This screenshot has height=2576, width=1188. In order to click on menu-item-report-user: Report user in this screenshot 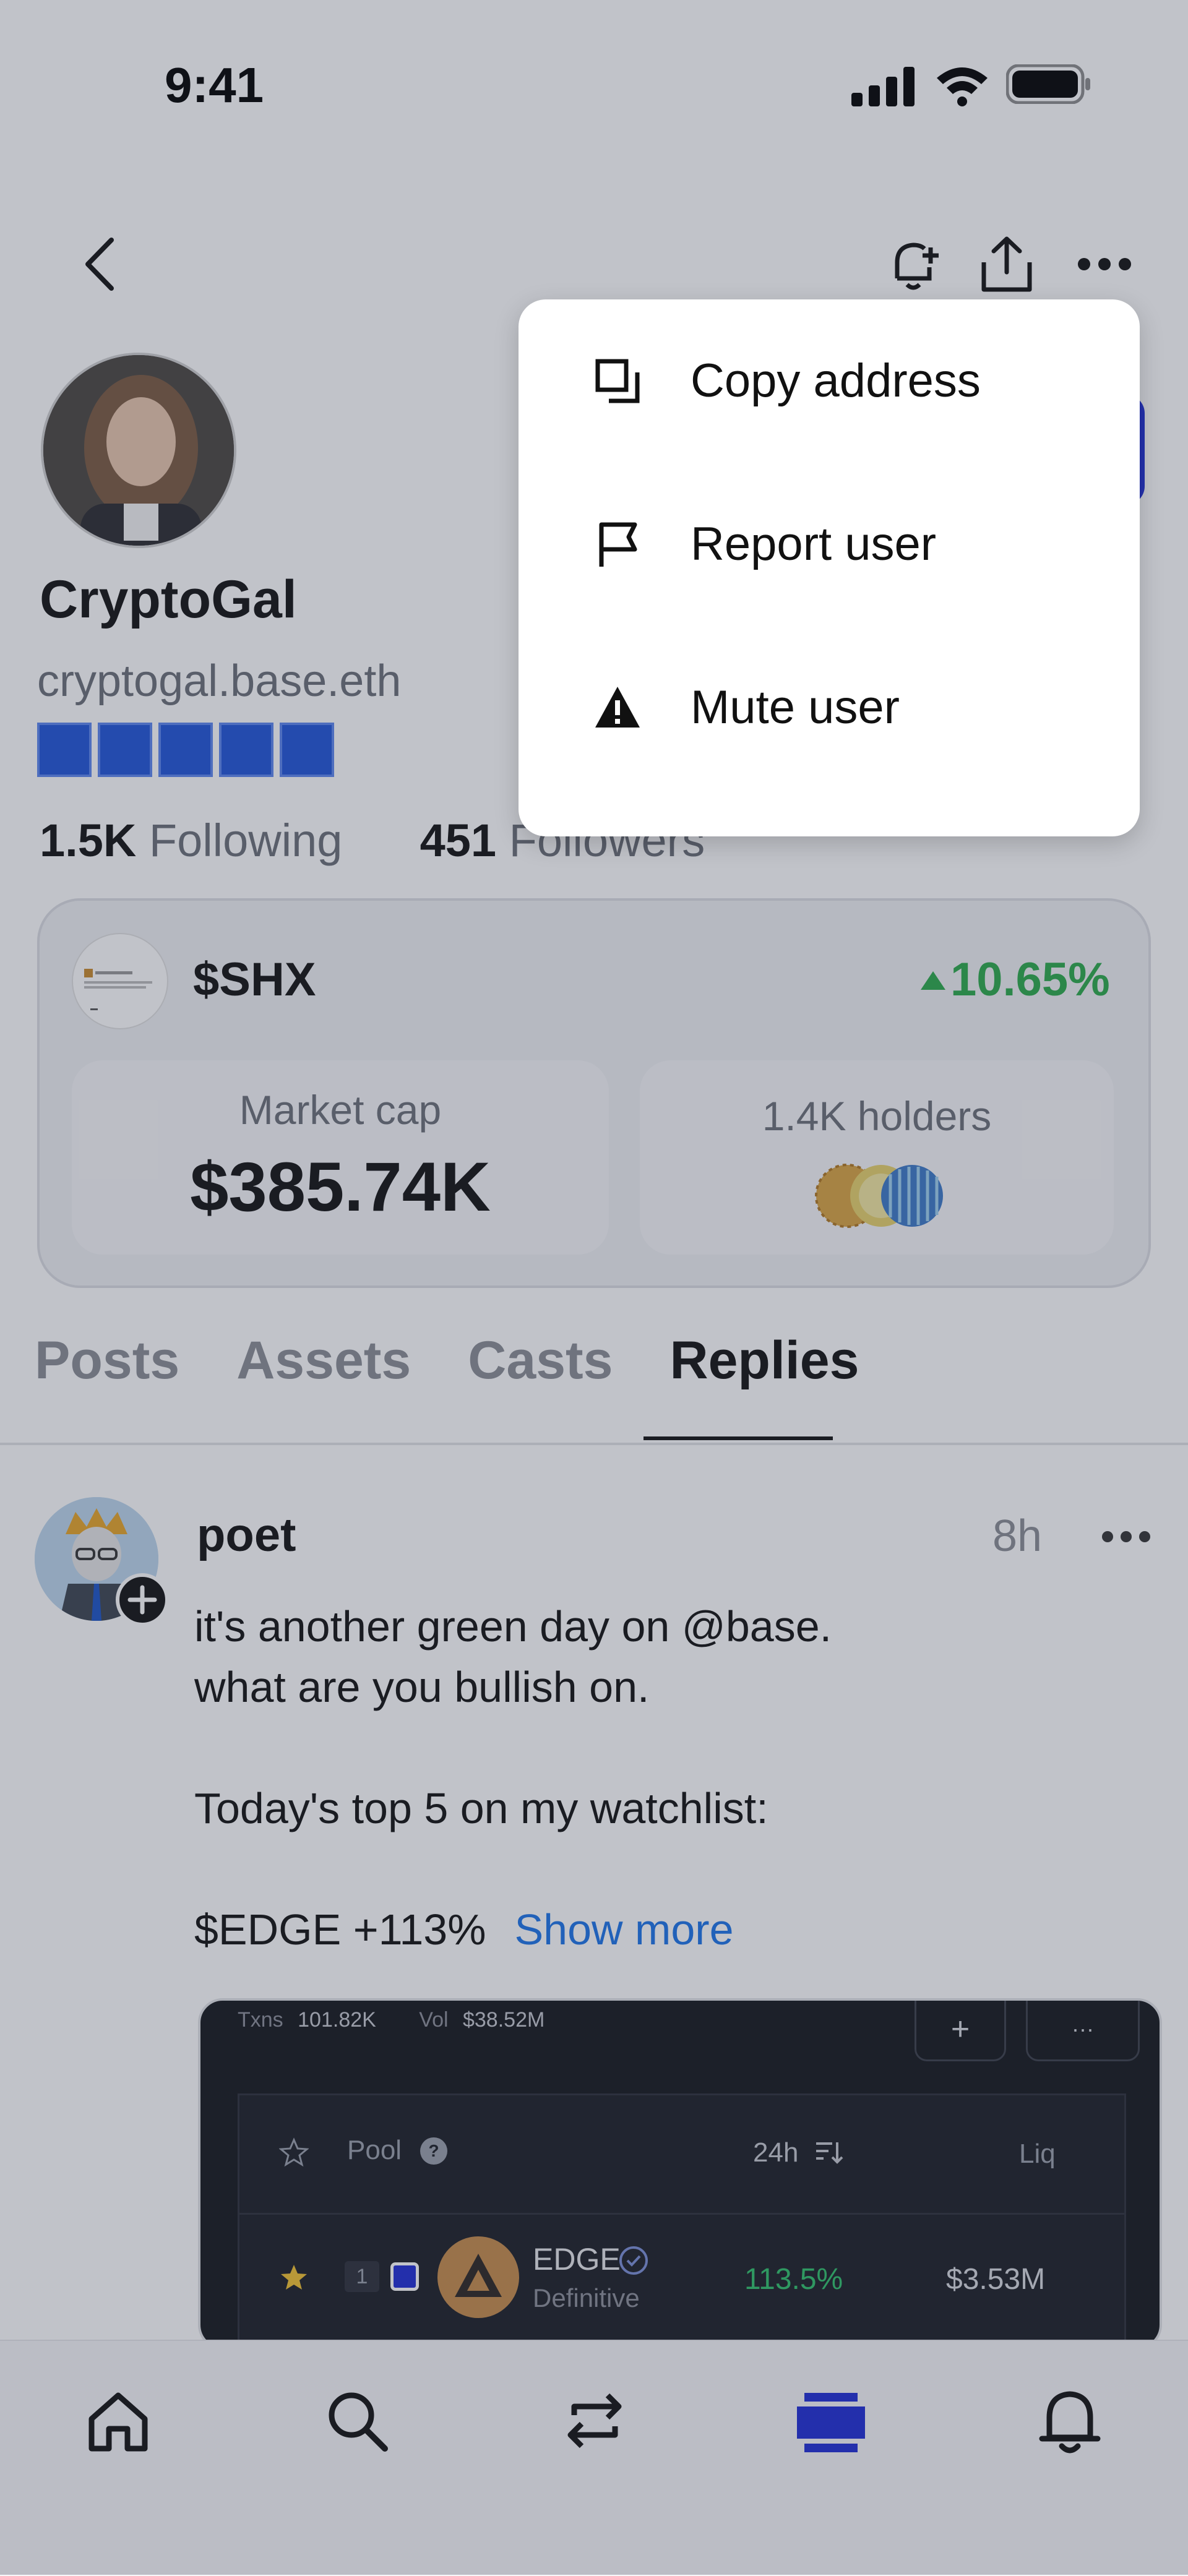, I will do `click(829, 544)`.